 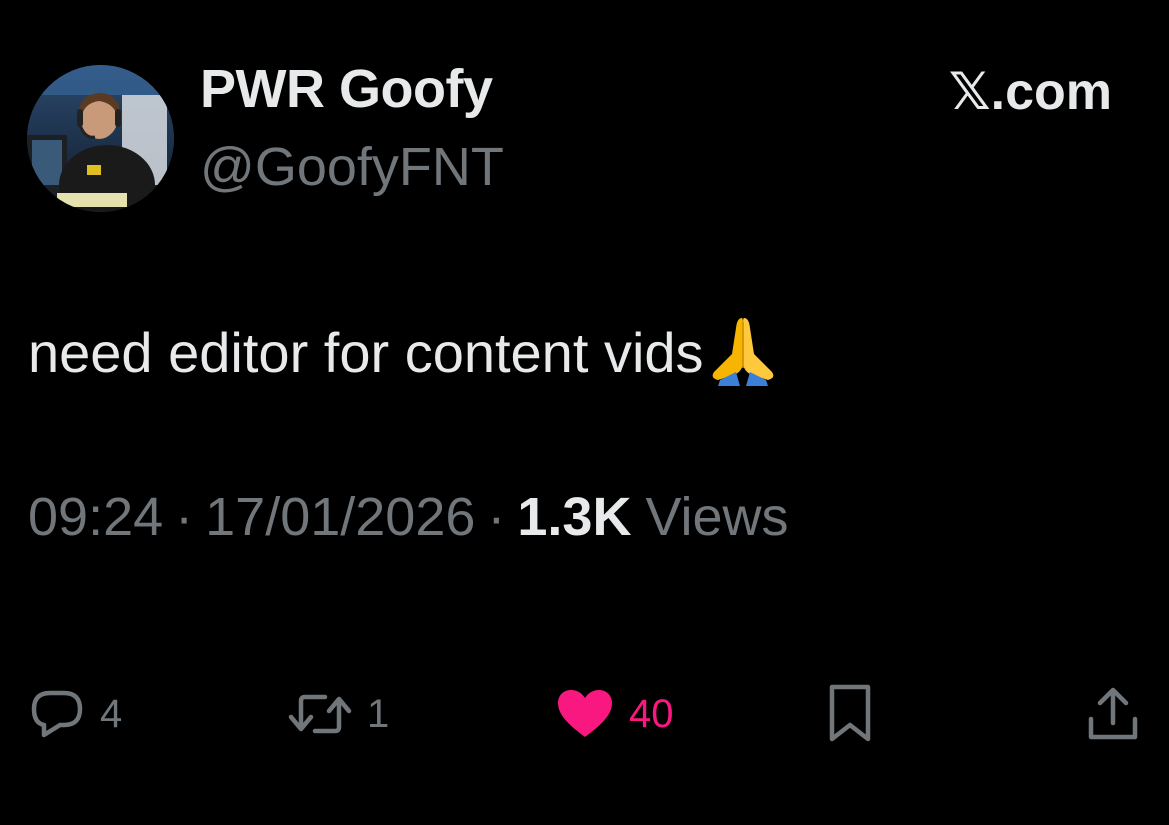 I want to click on tweet-time: 09:24, so click(x=95, y=517).